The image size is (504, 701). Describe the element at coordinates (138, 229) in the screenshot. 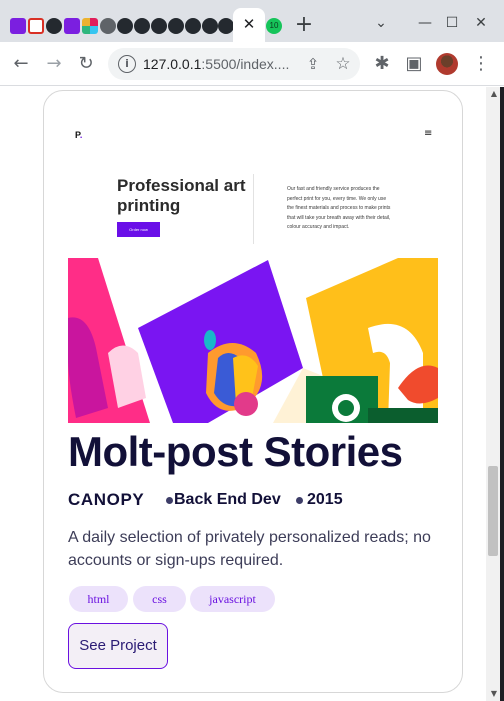

I see `preview-order-button: Order now` at that location.